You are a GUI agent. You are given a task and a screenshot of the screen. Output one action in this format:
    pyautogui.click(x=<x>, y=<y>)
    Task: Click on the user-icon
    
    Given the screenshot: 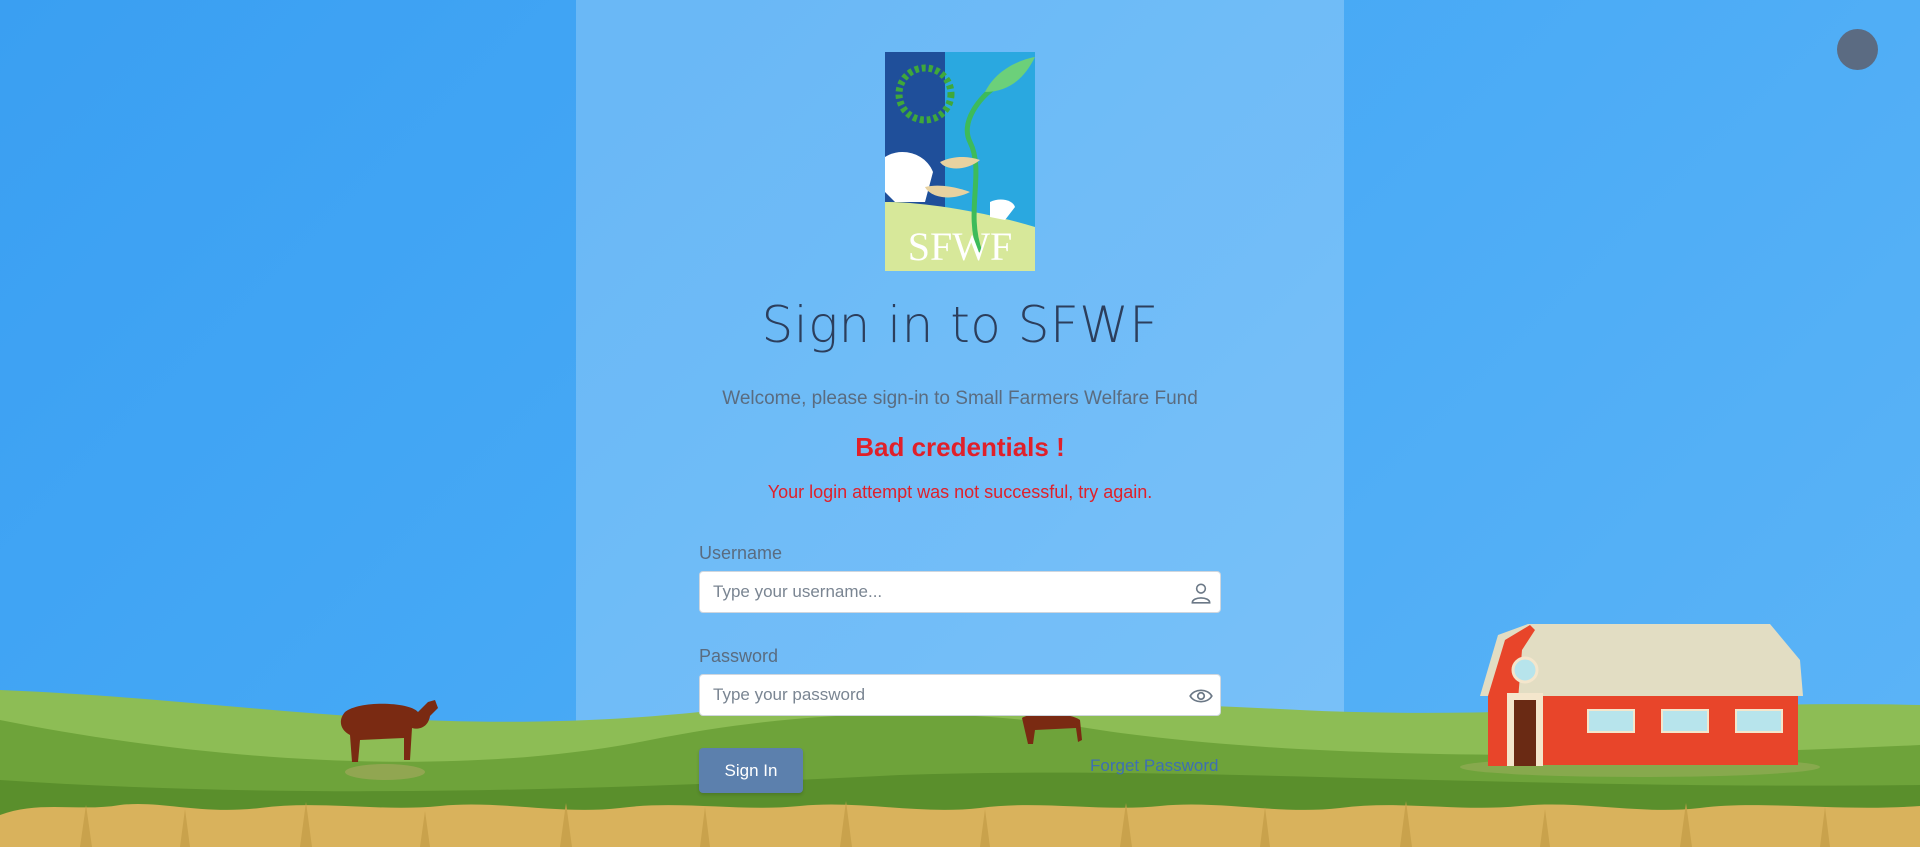 What is the action you would take?
    pyautogui.click(x=1201, y=593)
    